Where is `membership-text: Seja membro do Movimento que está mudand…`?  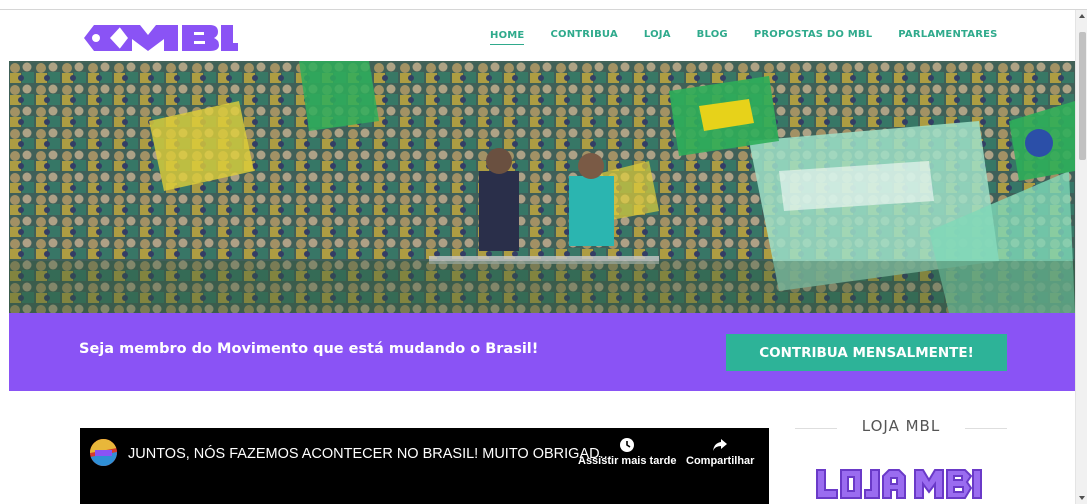 membership-text: Seja membro do Movimento que está mudand… is located at coordinates (309, 349).